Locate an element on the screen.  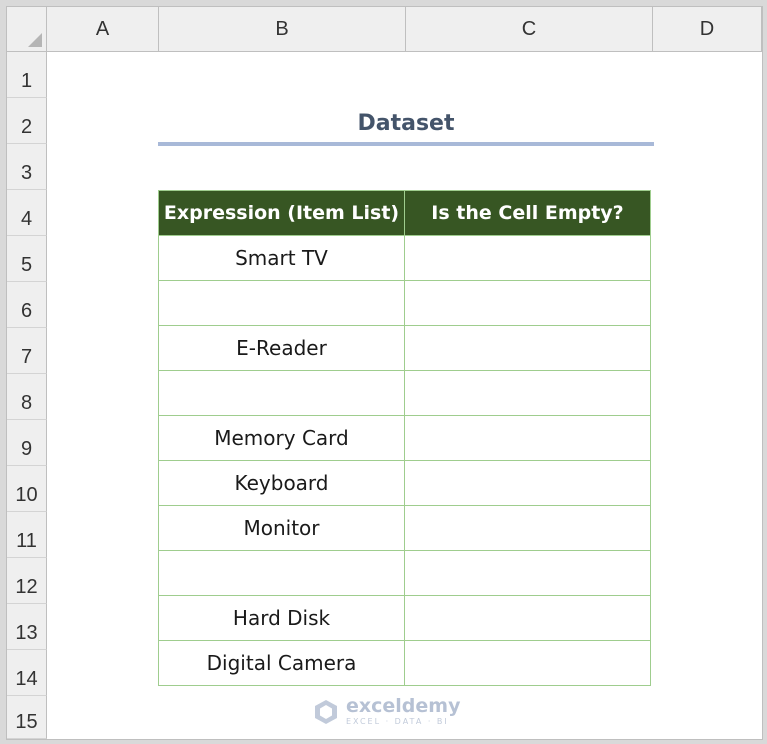
table-row: Memory Card is located at coordinates (404, 438).